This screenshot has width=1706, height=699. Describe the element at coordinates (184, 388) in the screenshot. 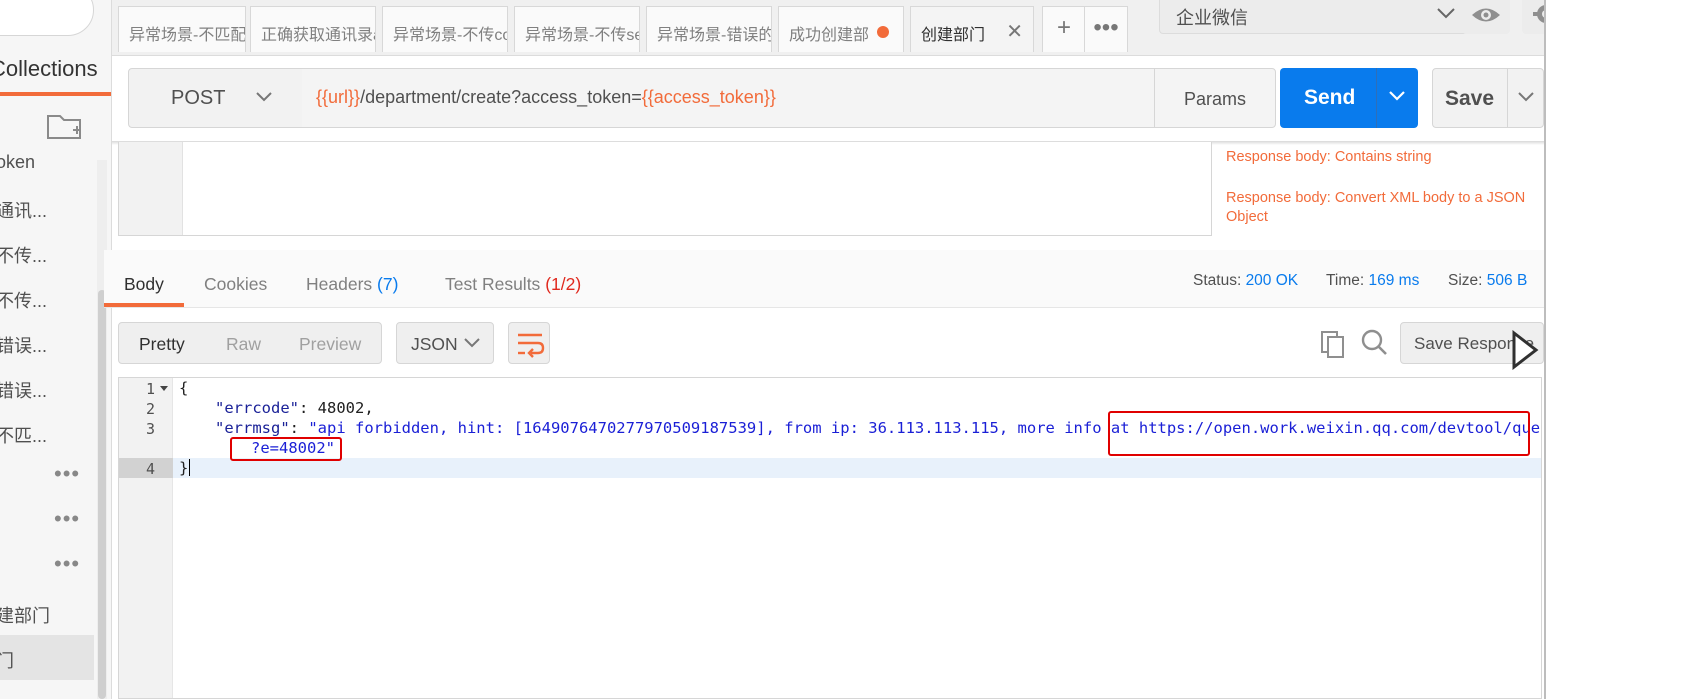

I see `code-line: {` at that location.